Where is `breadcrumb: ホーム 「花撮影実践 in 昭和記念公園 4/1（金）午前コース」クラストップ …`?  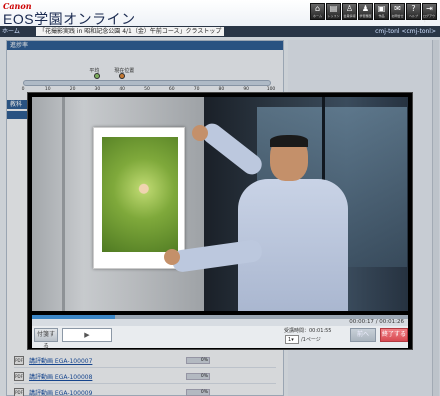 breadcrumb: ホーム 「花撮影実践 in 昭和記念公園 4/1（金）午前コース」クラストップ … is located at coordinates (220, 31).